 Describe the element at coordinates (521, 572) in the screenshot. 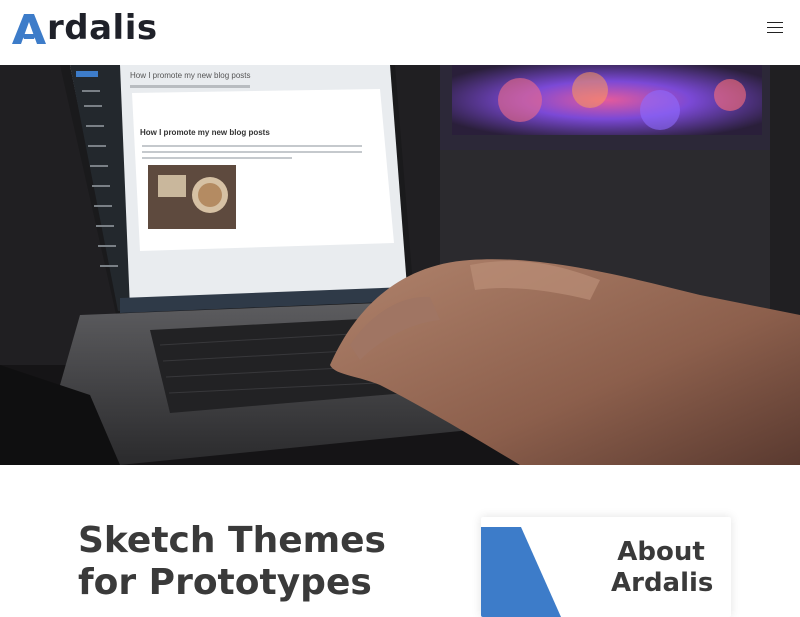

I see `about-ardalis-logo-shape` at that location.